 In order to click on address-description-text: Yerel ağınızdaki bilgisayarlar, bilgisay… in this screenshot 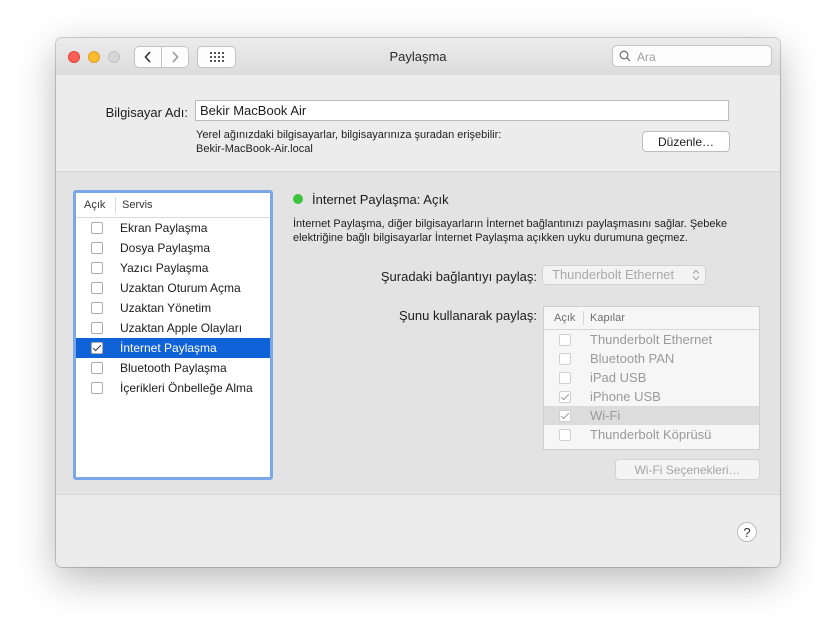, I will do `click(349, 135)`.